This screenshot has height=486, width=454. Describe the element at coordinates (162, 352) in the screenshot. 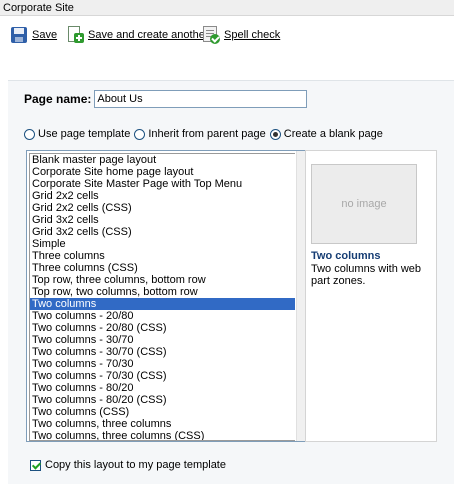

I see `layout-list-item: Two columns - 30/70 (CSS)` at that location.